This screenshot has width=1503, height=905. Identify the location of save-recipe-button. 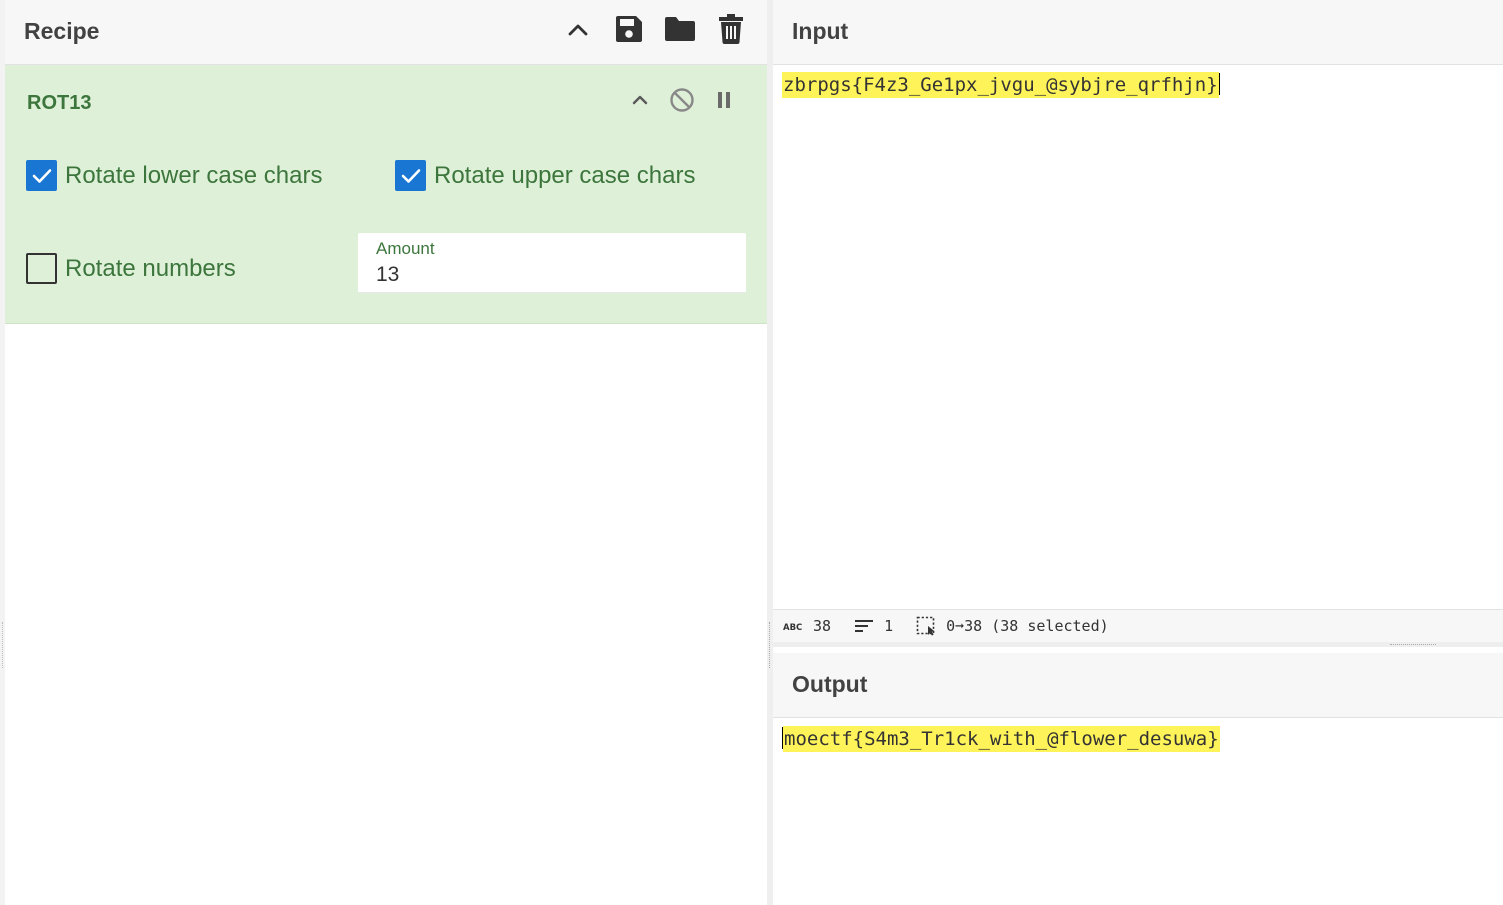
(629, 29).